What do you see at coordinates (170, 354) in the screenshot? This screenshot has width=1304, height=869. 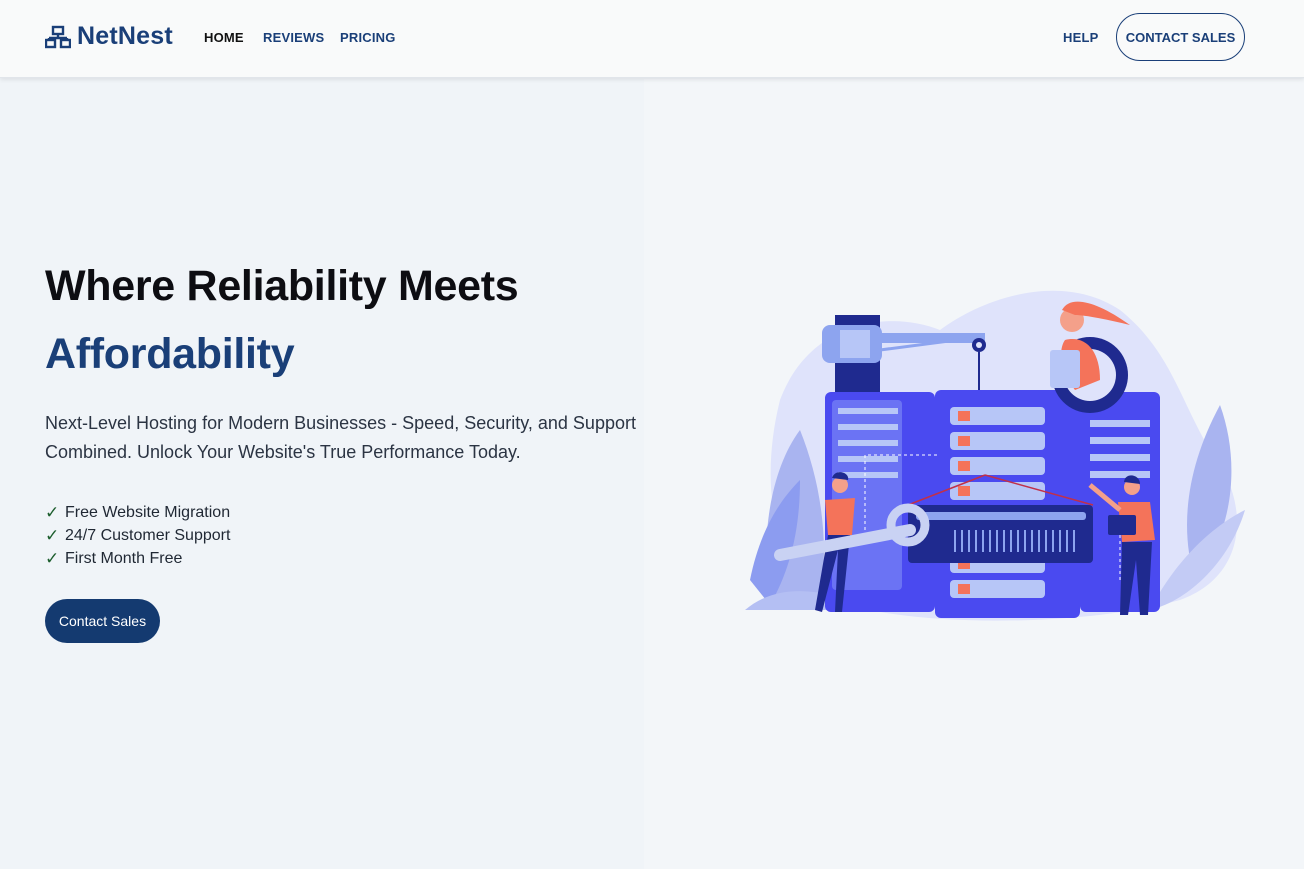 I see `hero-title-line2: Affordability` at bounding box center [170, 354].